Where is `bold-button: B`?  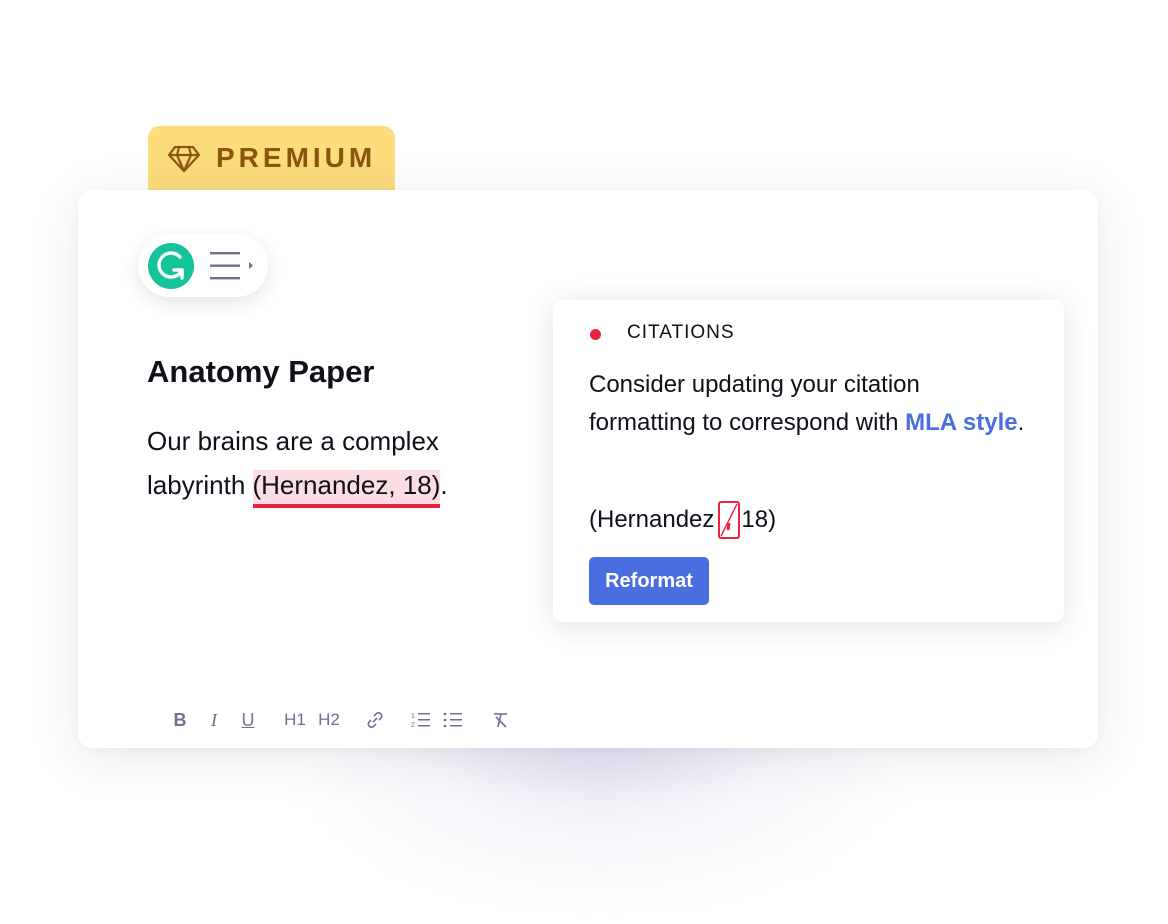
bold-button: B is located at coordinates (180, 720).